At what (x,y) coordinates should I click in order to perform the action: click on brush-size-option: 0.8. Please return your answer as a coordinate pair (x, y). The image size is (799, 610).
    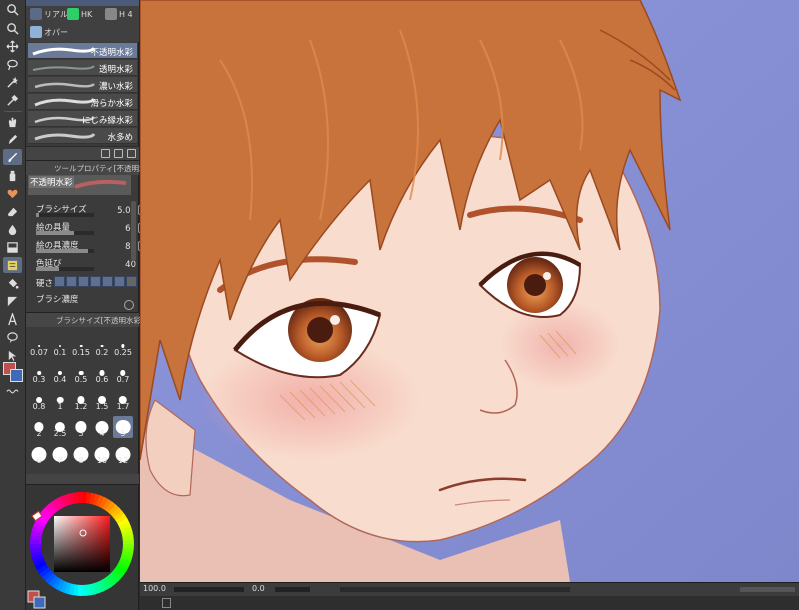
    Looking at the image, I should click on (39, 400).